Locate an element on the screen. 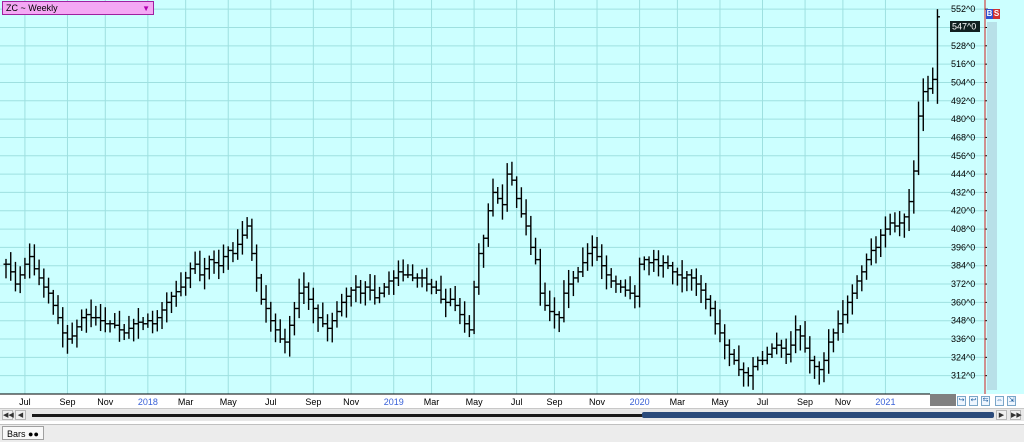 This screenshot has height=442, width=1024. sell-button: S is located at coordinates (996, 14).